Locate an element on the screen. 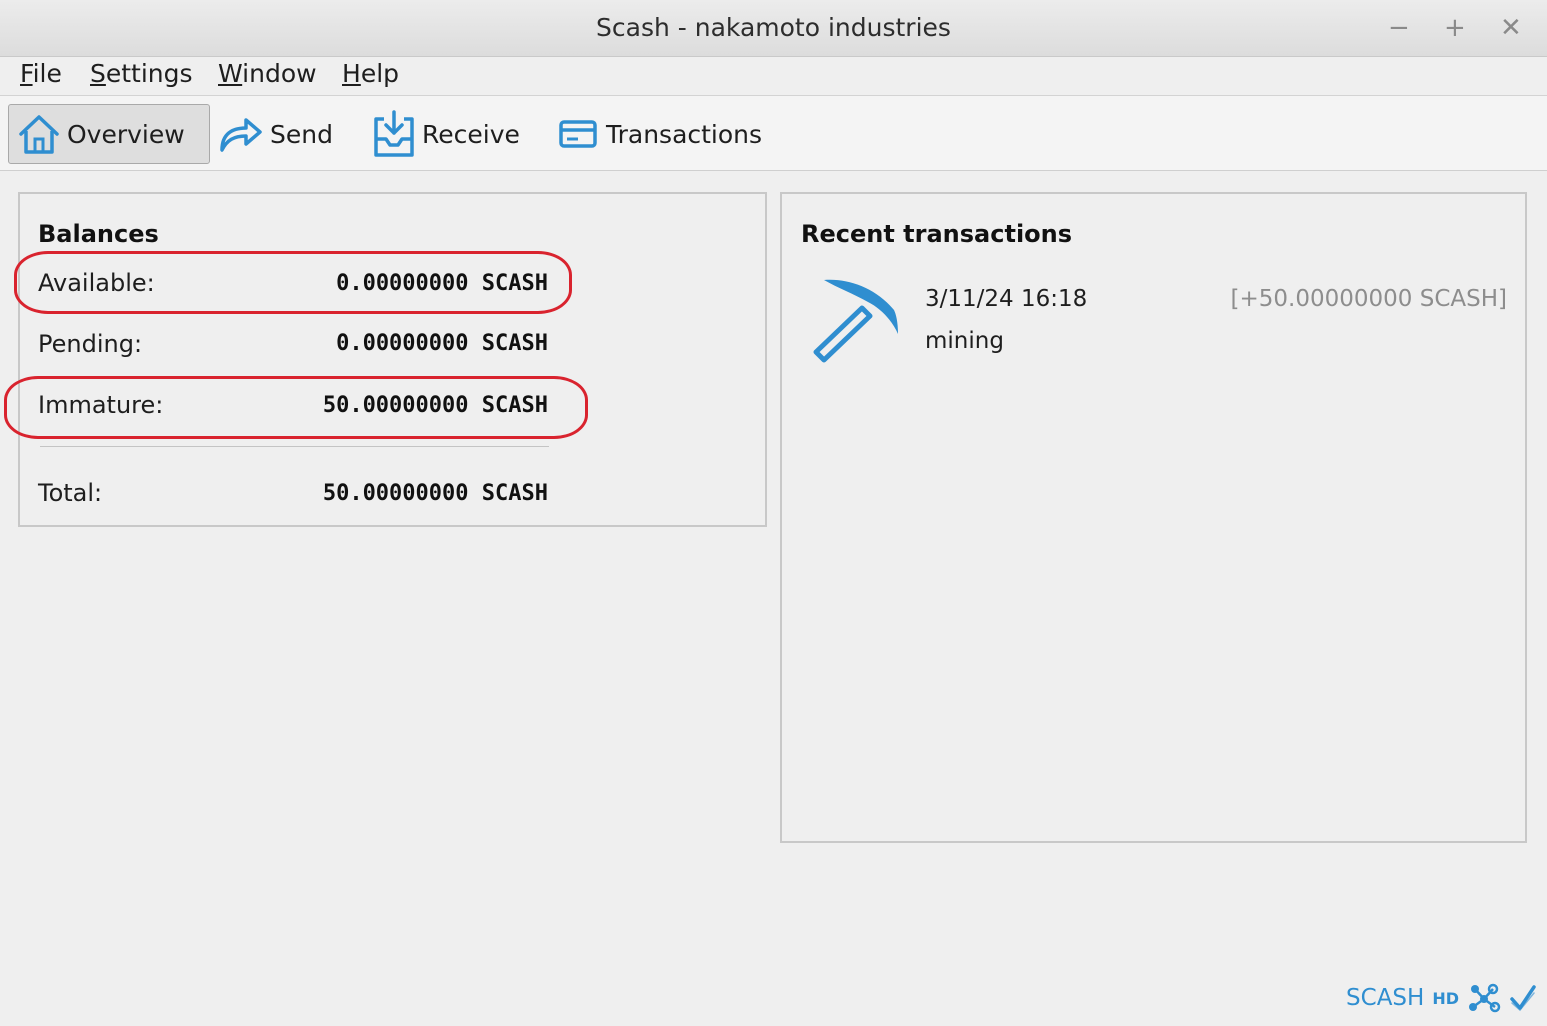 The image size is (1547, 1026). tab-send: Send is located at coordinates (275, 134).